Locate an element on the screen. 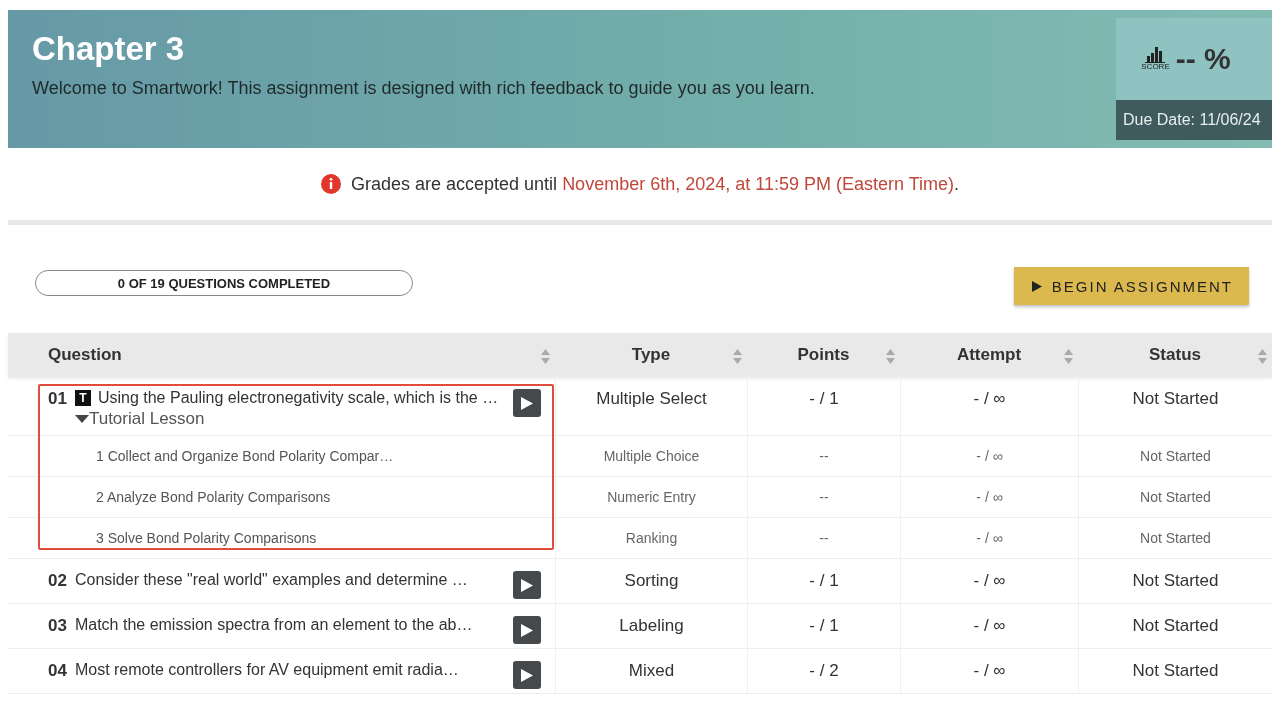 This screenshot has width=1272, height=707. column-header: Type is located at coordinates (651, 355).